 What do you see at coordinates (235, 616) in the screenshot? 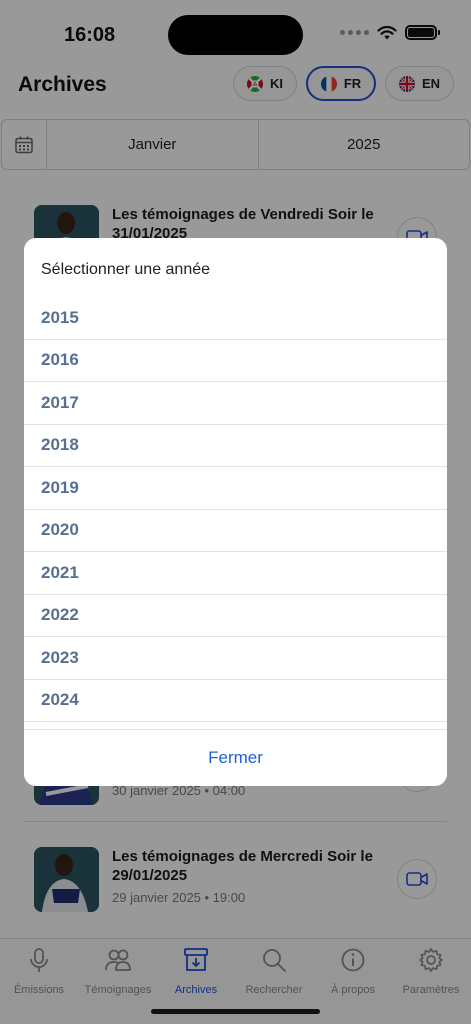
I see `year-option: 2022` at bounding box center [235, 616].